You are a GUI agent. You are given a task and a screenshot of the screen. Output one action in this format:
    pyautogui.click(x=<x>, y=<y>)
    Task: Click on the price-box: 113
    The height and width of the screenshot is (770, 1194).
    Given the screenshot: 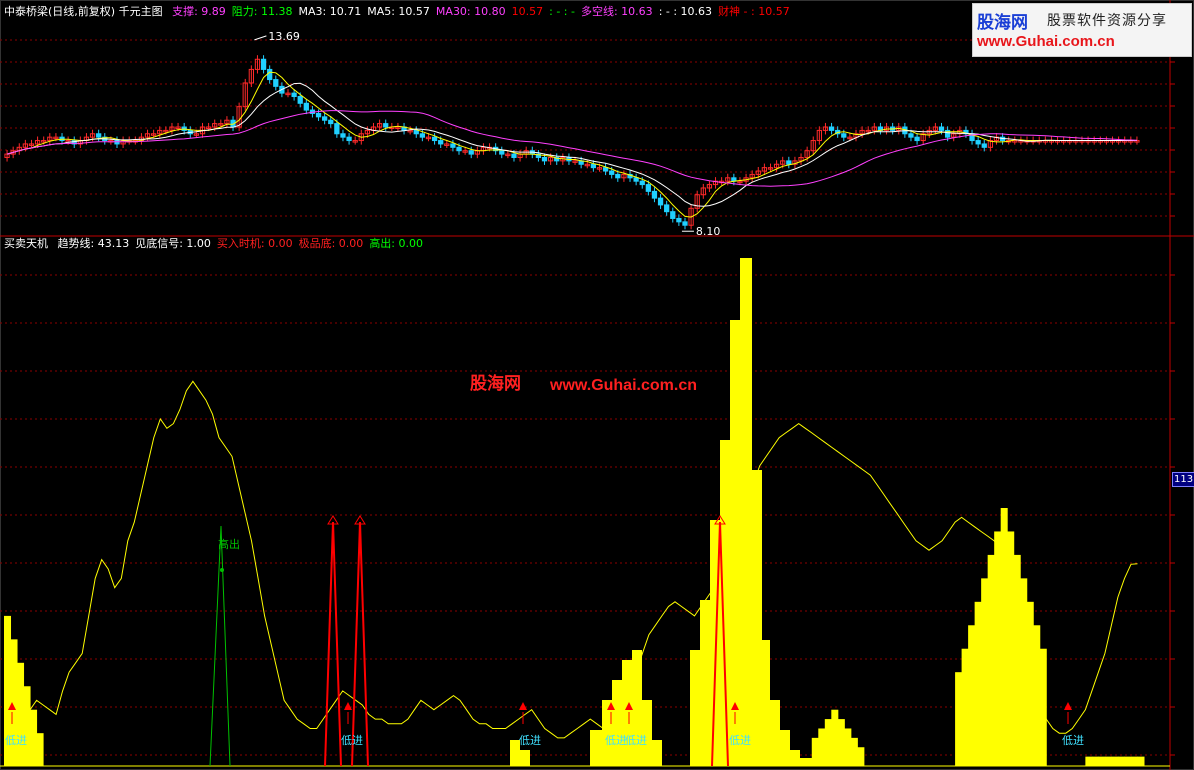 What is the action you would take?
    pyautogui.click(x=1183, y=479)
    